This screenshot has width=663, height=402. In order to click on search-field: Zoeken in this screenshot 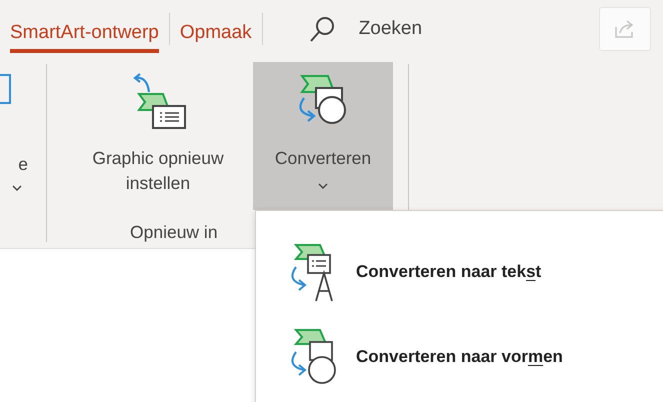, I will do `click(365, 29)`.